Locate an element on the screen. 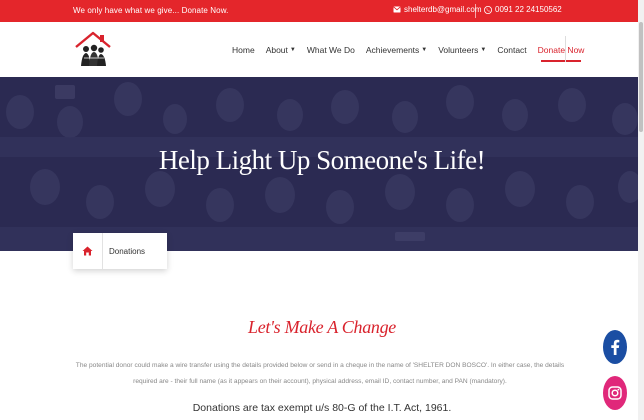  nav-label: Donate Now is located at coordinates (561, 49).